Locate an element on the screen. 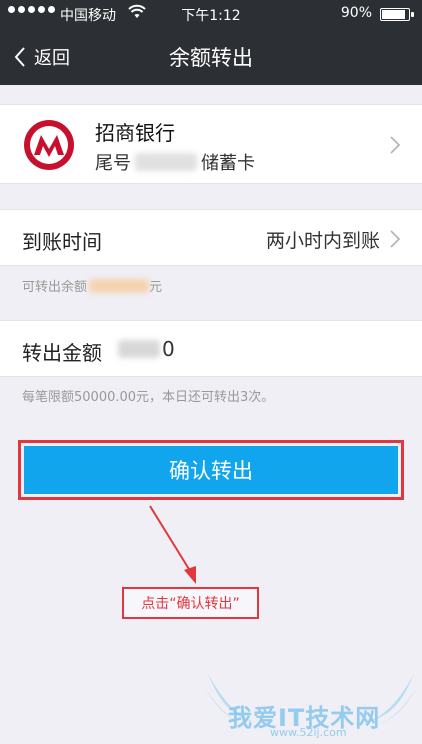  page-title: 余额转出 is located at coordinates (211, 58).